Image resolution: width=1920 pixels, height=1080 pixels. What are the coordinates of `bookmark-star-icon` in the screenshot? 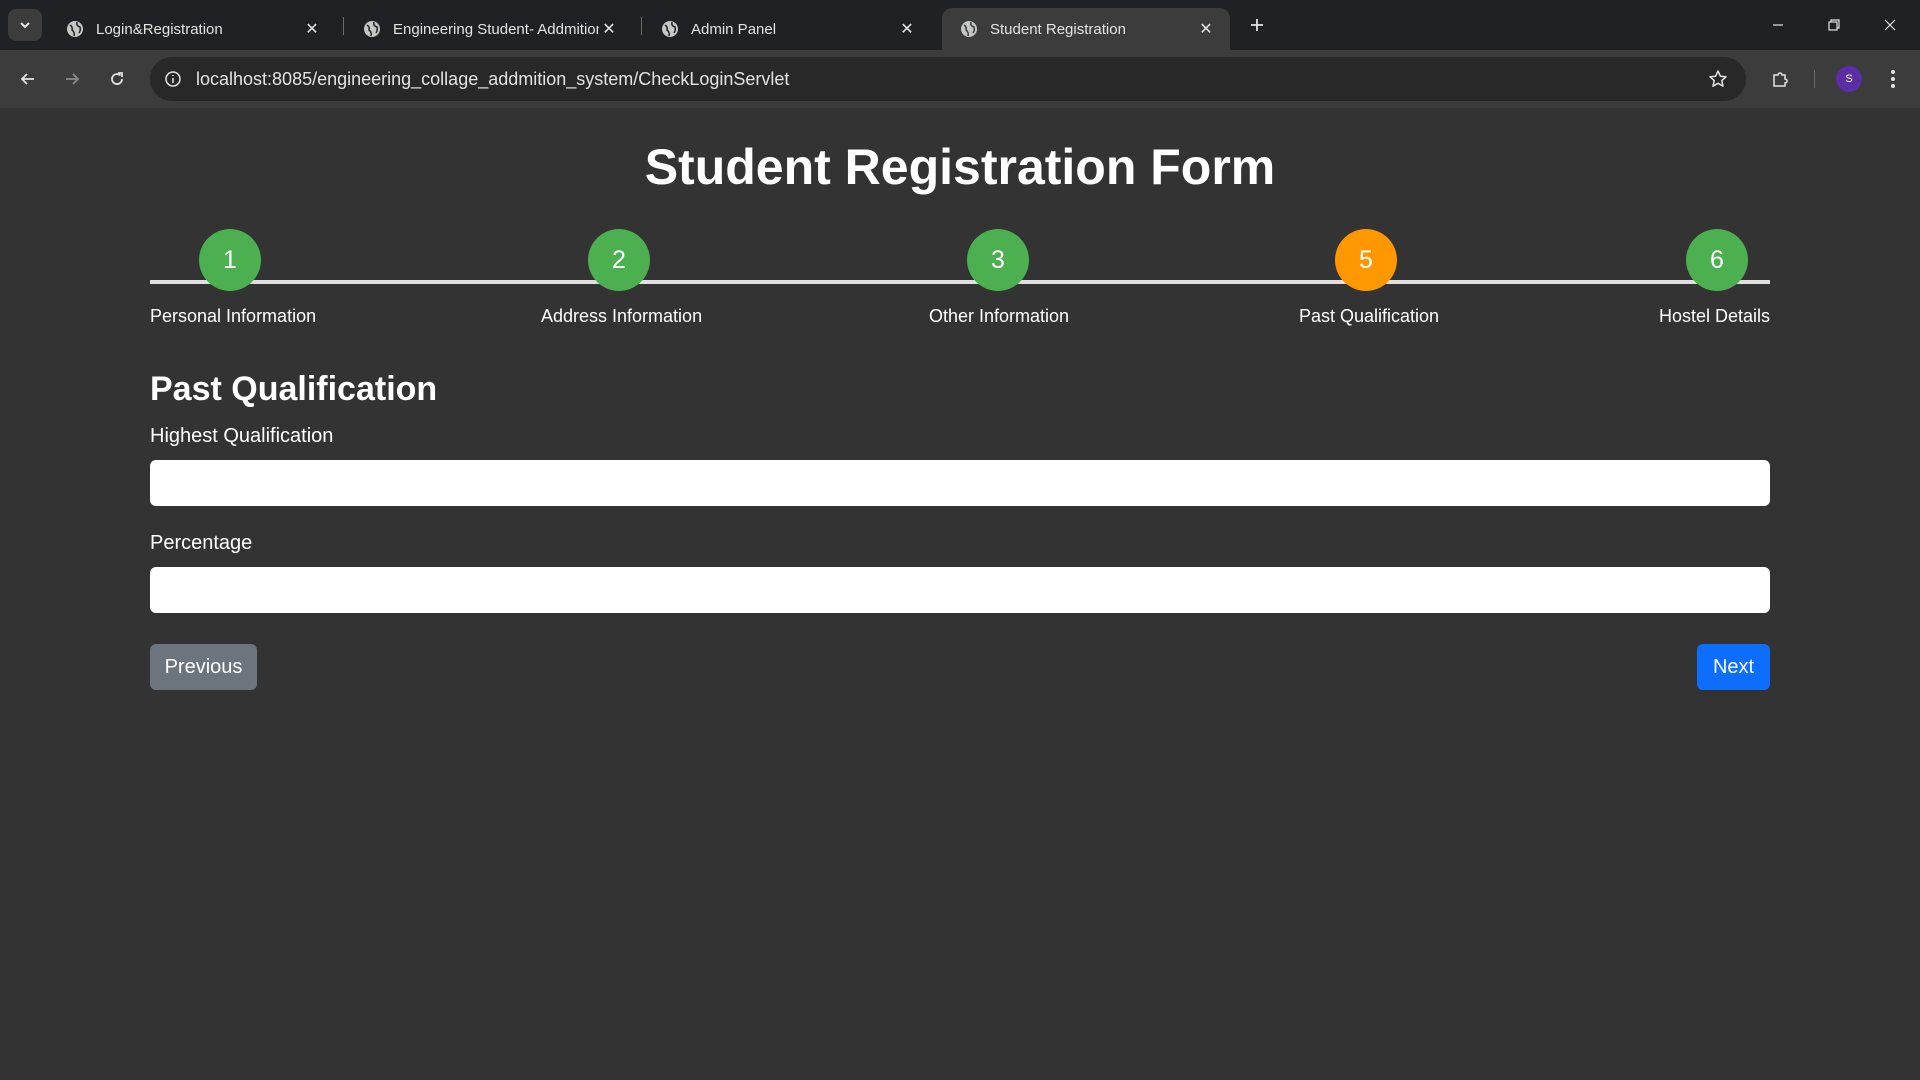 It's located at (1718, 79).